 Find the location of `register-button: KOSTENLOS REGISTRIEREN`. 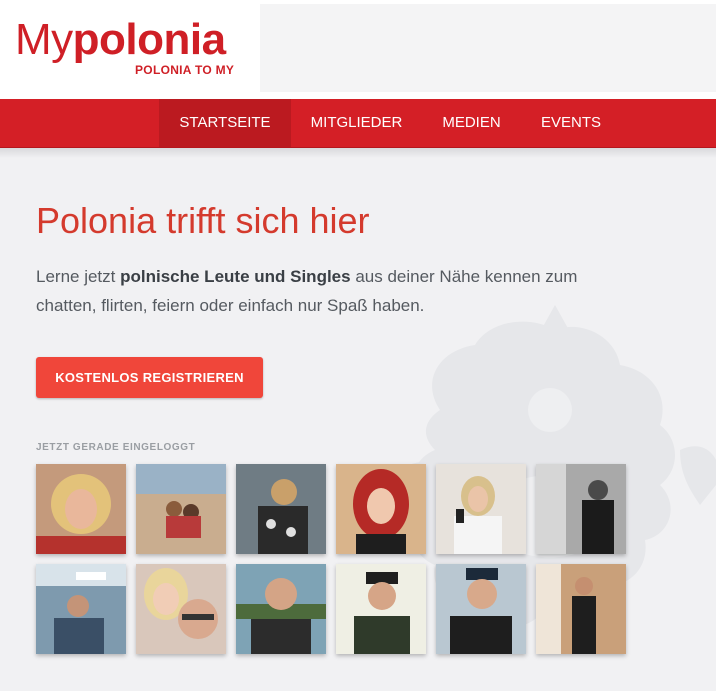

register-button: KOSTENLOS REGISTRIEREN is located at coordinates (149, 377).